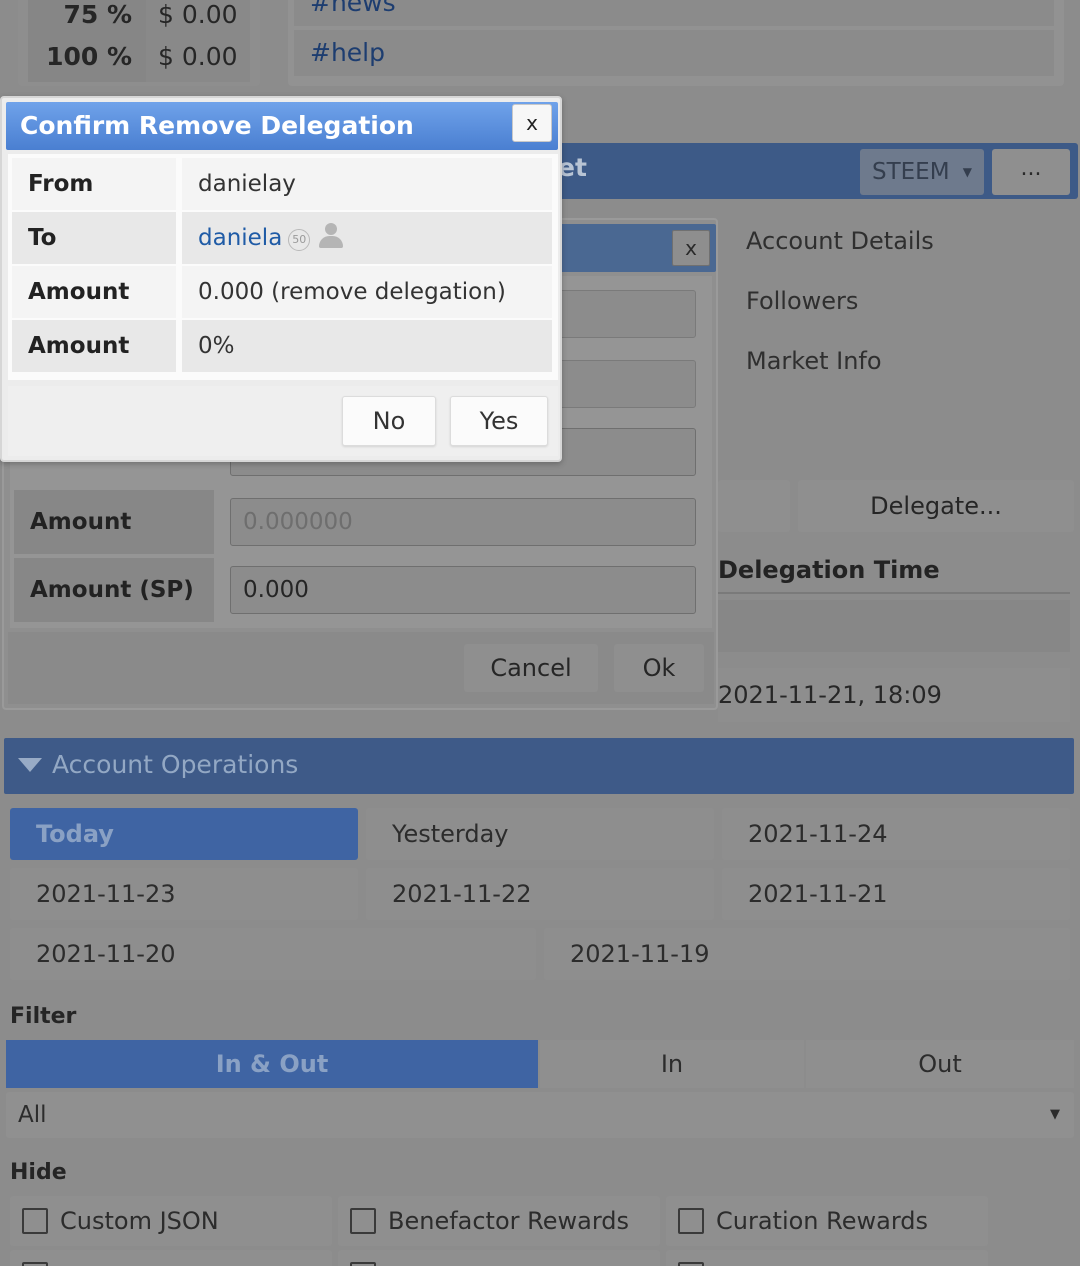 This screenshot has width=1080, height=1266. What do you see at coordinates (367, 292) in the screenshot?
I see `amount-sp-value: 0.000 (remove delegation)` at bounding box center [367, 292].